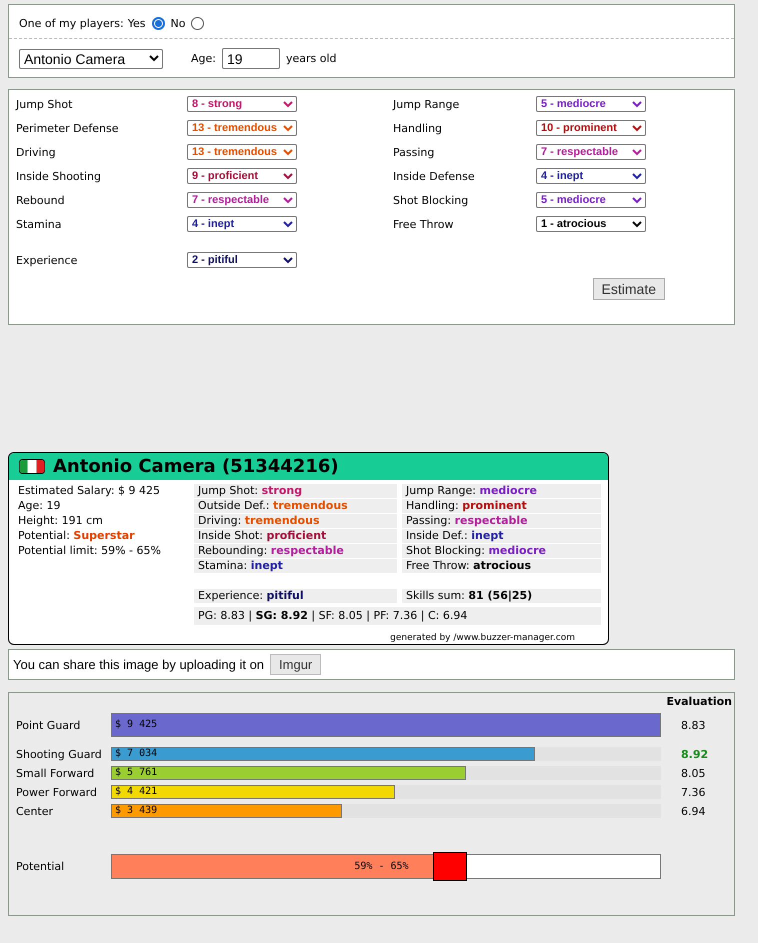 The height and width of the screenshot is (943, 758). What do you see at coordinates (695, 754) in the screenshot?
I see `evaluation-value: 8.92` at bounding box center [695, 754].